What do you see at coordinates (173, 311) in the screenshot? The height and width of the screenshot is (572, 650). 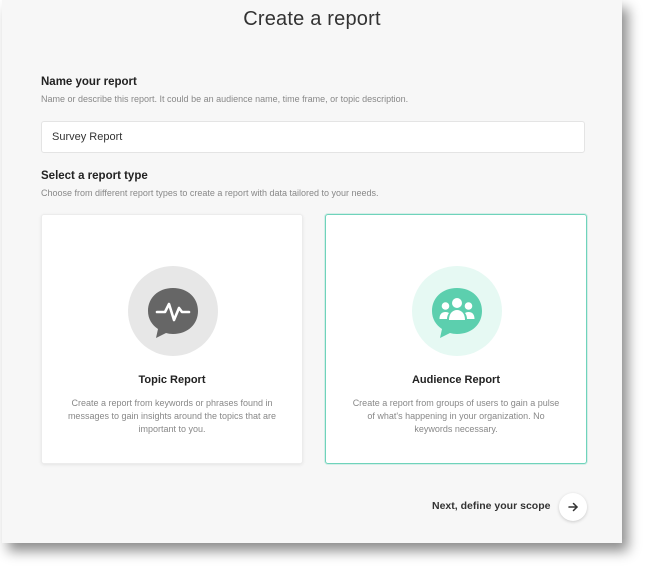 I see `pulse-chat-icon` at bounding box center [173, 311].